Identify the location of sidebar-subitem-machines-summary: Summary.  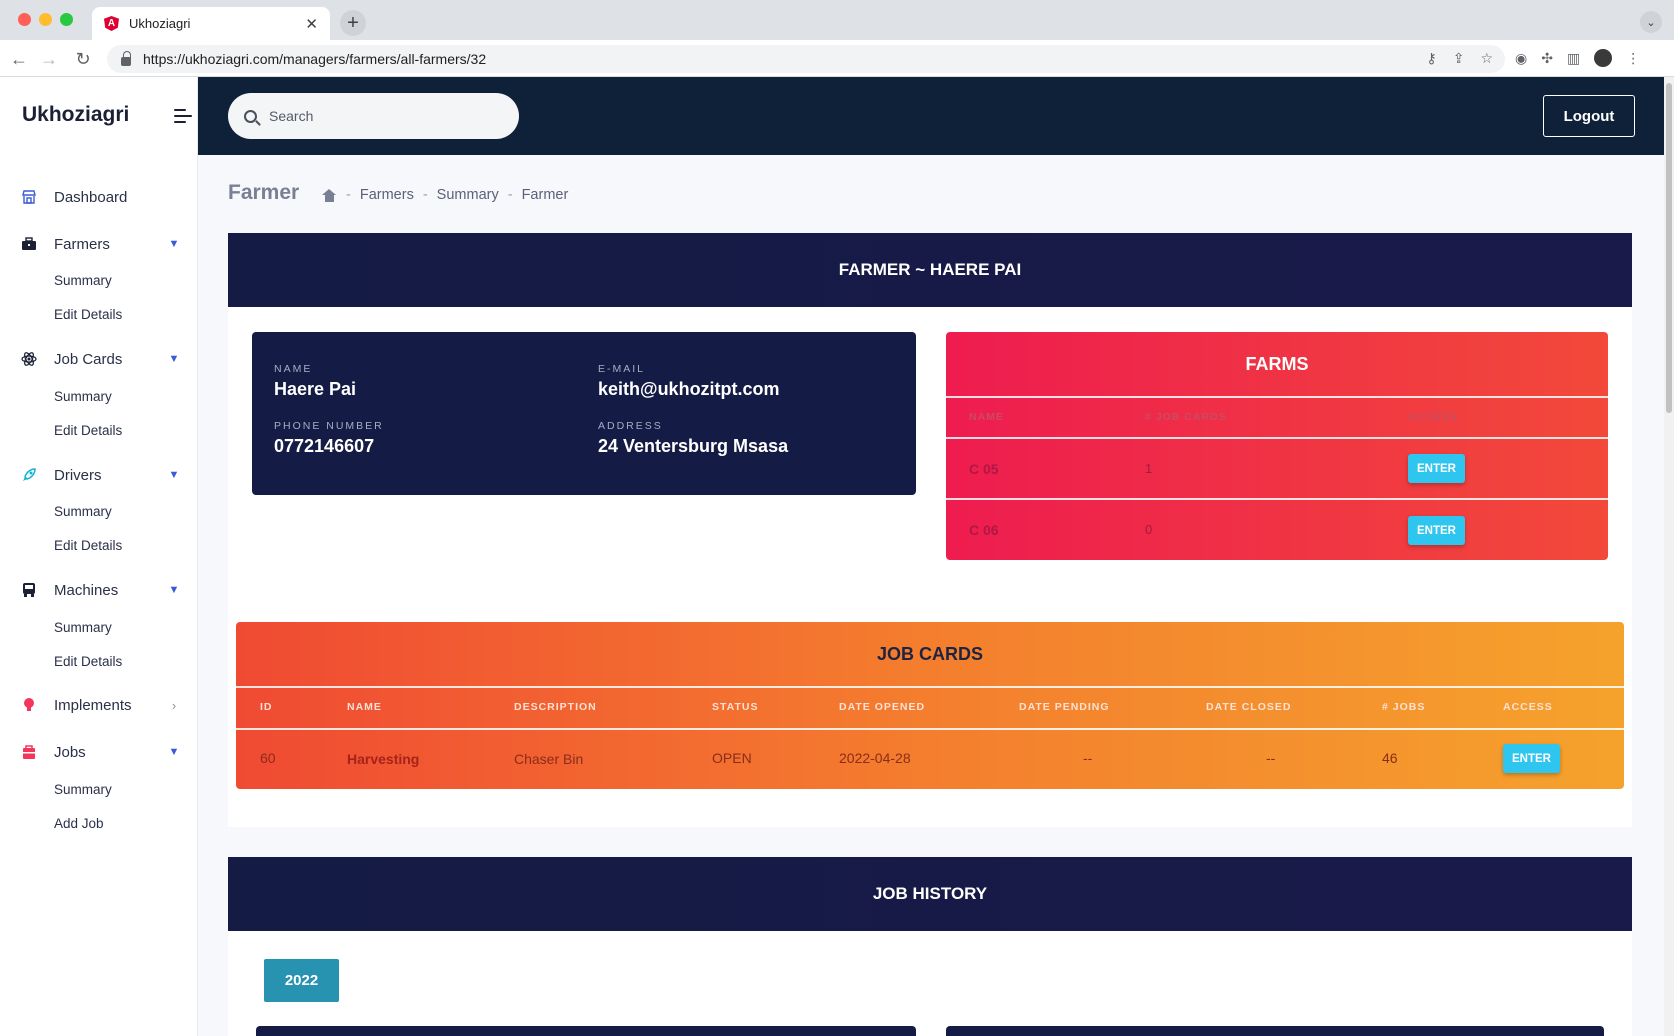
(83, 627).